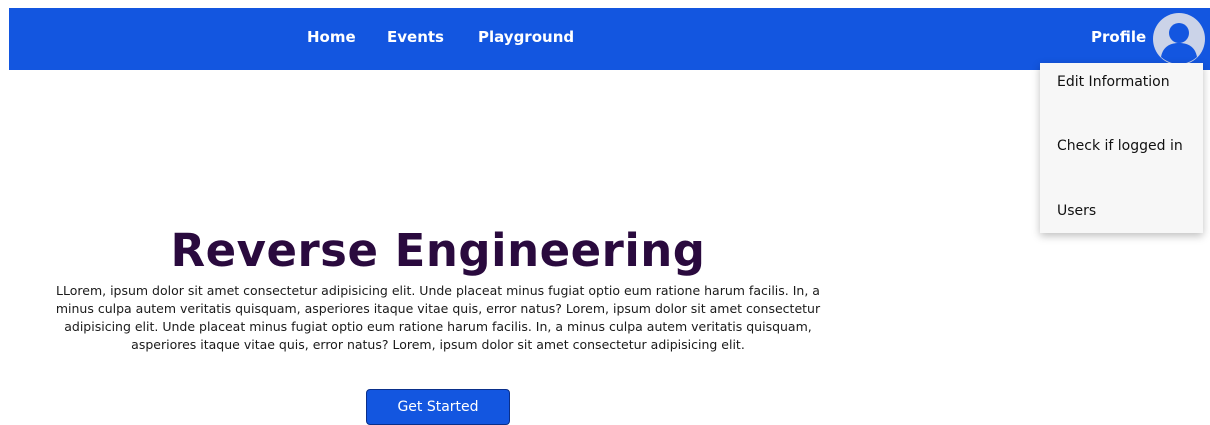 The image size is (1210, 425). I want to click on nav-link-playground: Playground, so click(526, 37).